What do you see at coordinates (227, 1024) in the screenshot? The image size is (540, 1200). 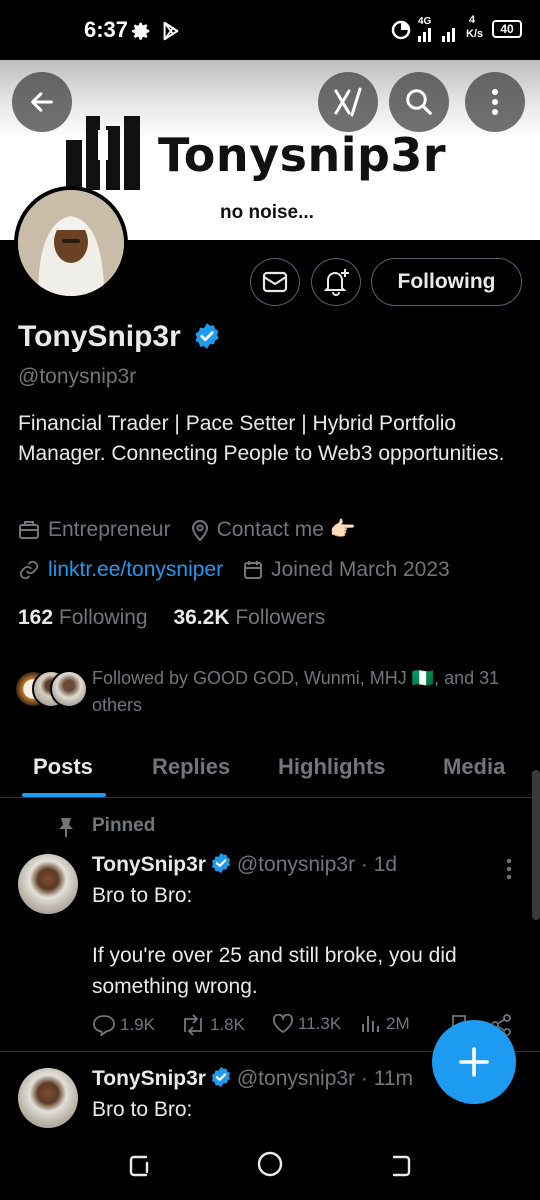 I see `repost-count: 1.8K` at bounding box center [227, 1024].